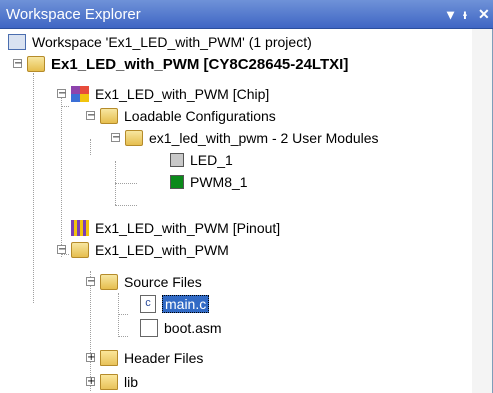 This screenshot has height=393, width=493. I want to click on expander-chip: −, so click(61, 94).